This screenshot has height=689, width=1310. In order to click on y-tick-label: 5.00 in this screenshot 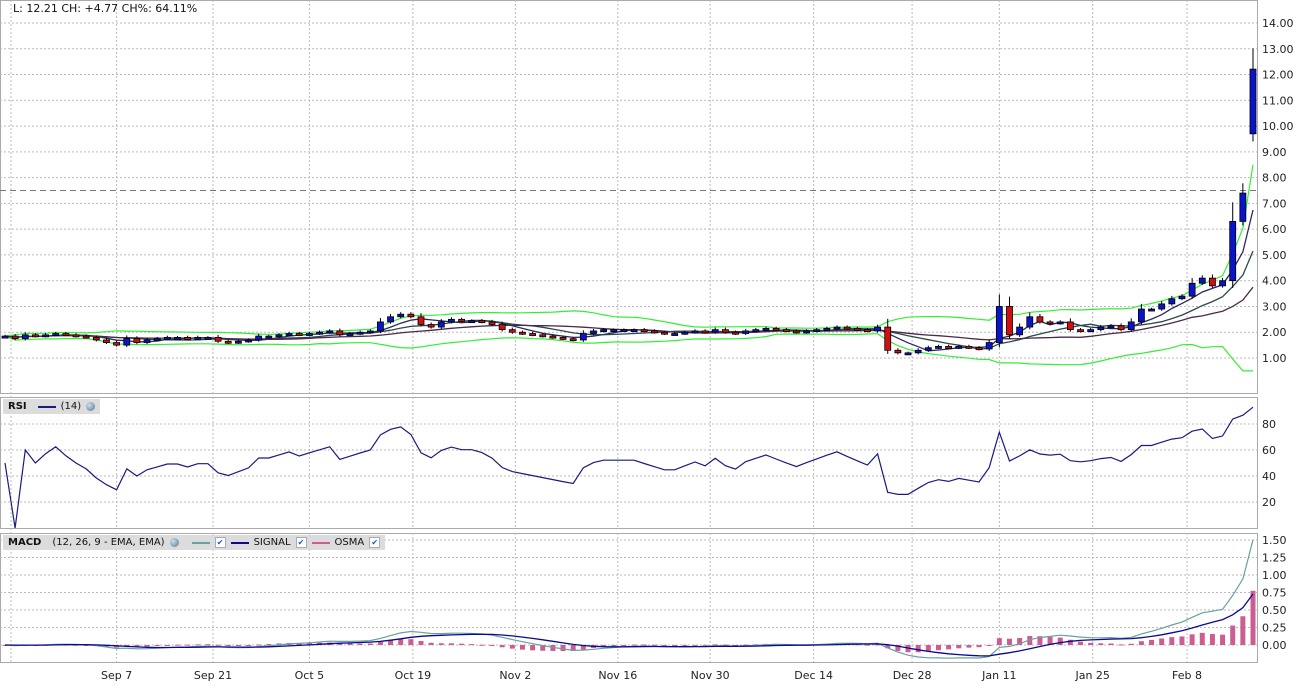, I will do `click(1274, 255)`.